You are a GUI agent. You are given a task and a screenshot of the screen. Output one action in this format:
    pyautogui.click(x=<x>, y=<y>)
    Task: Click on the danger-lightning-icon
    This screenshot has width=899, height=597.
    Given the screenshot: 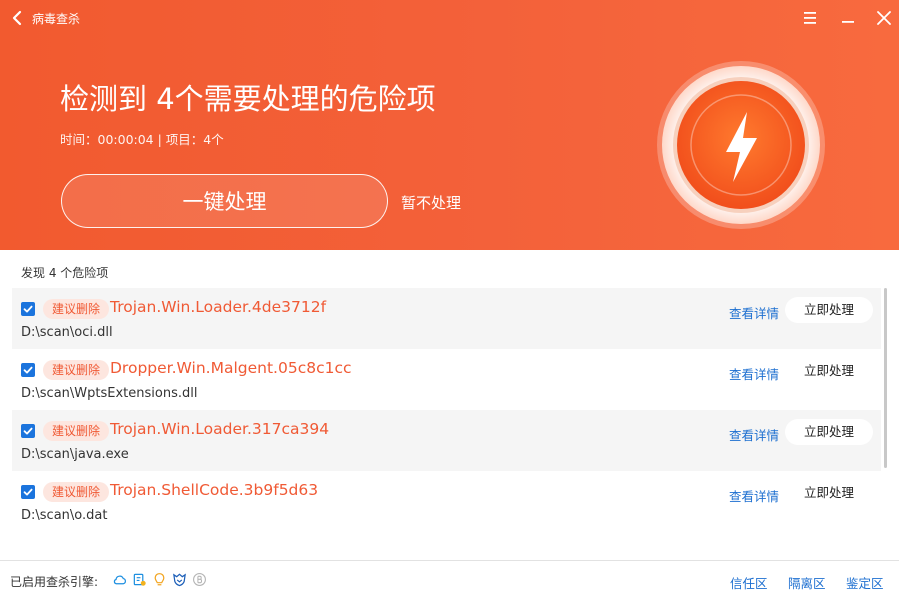 What is the action you would take?
    pyautogui.click(x=741, y=145)
    